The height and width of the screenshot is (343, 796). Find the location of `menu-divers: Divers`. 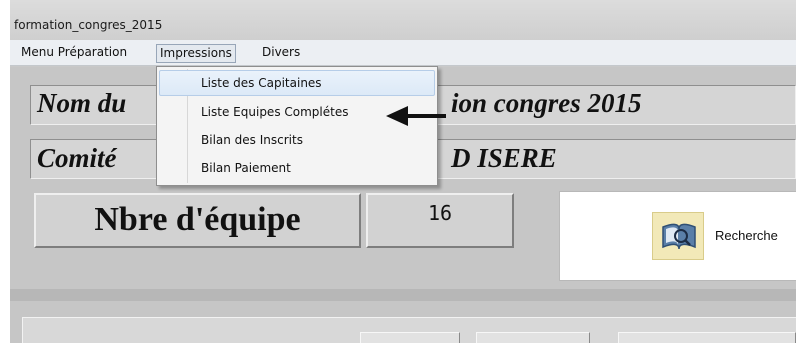

menu-divers: Divers is located at coordinates (281, 53).